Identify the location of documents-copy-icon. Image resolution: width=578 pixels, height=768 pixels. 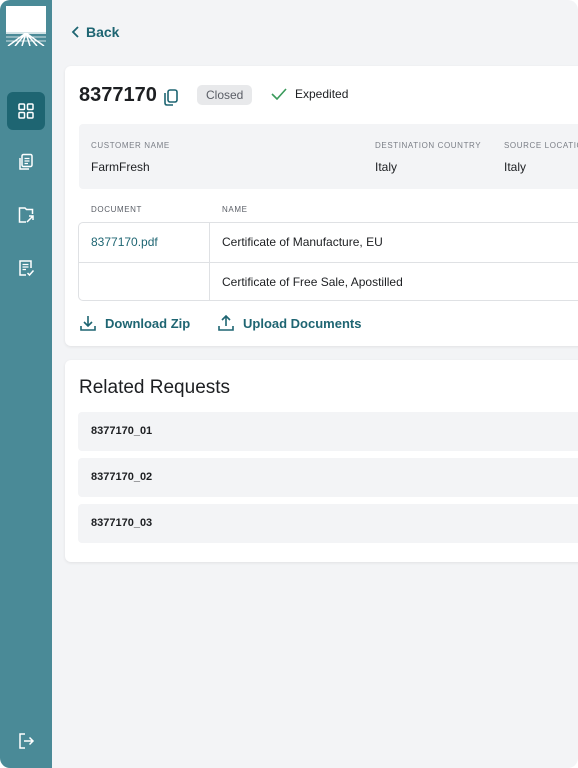
(26, 161).